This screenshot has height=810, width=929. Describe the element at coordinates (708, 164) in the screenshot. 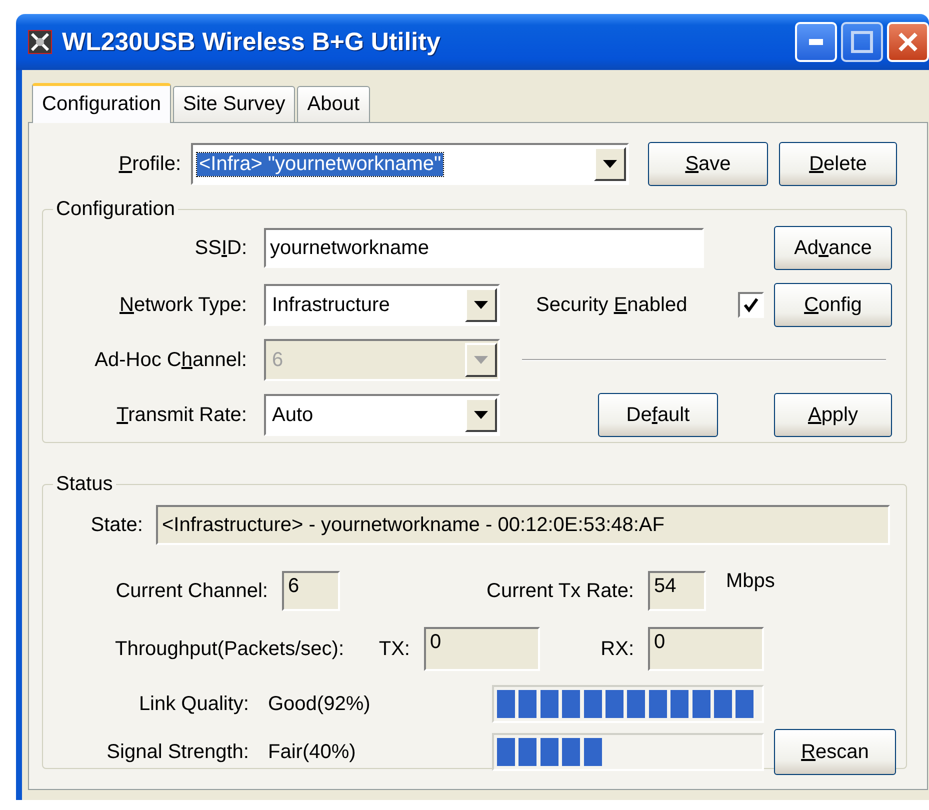

I see `button: Save` at that location.